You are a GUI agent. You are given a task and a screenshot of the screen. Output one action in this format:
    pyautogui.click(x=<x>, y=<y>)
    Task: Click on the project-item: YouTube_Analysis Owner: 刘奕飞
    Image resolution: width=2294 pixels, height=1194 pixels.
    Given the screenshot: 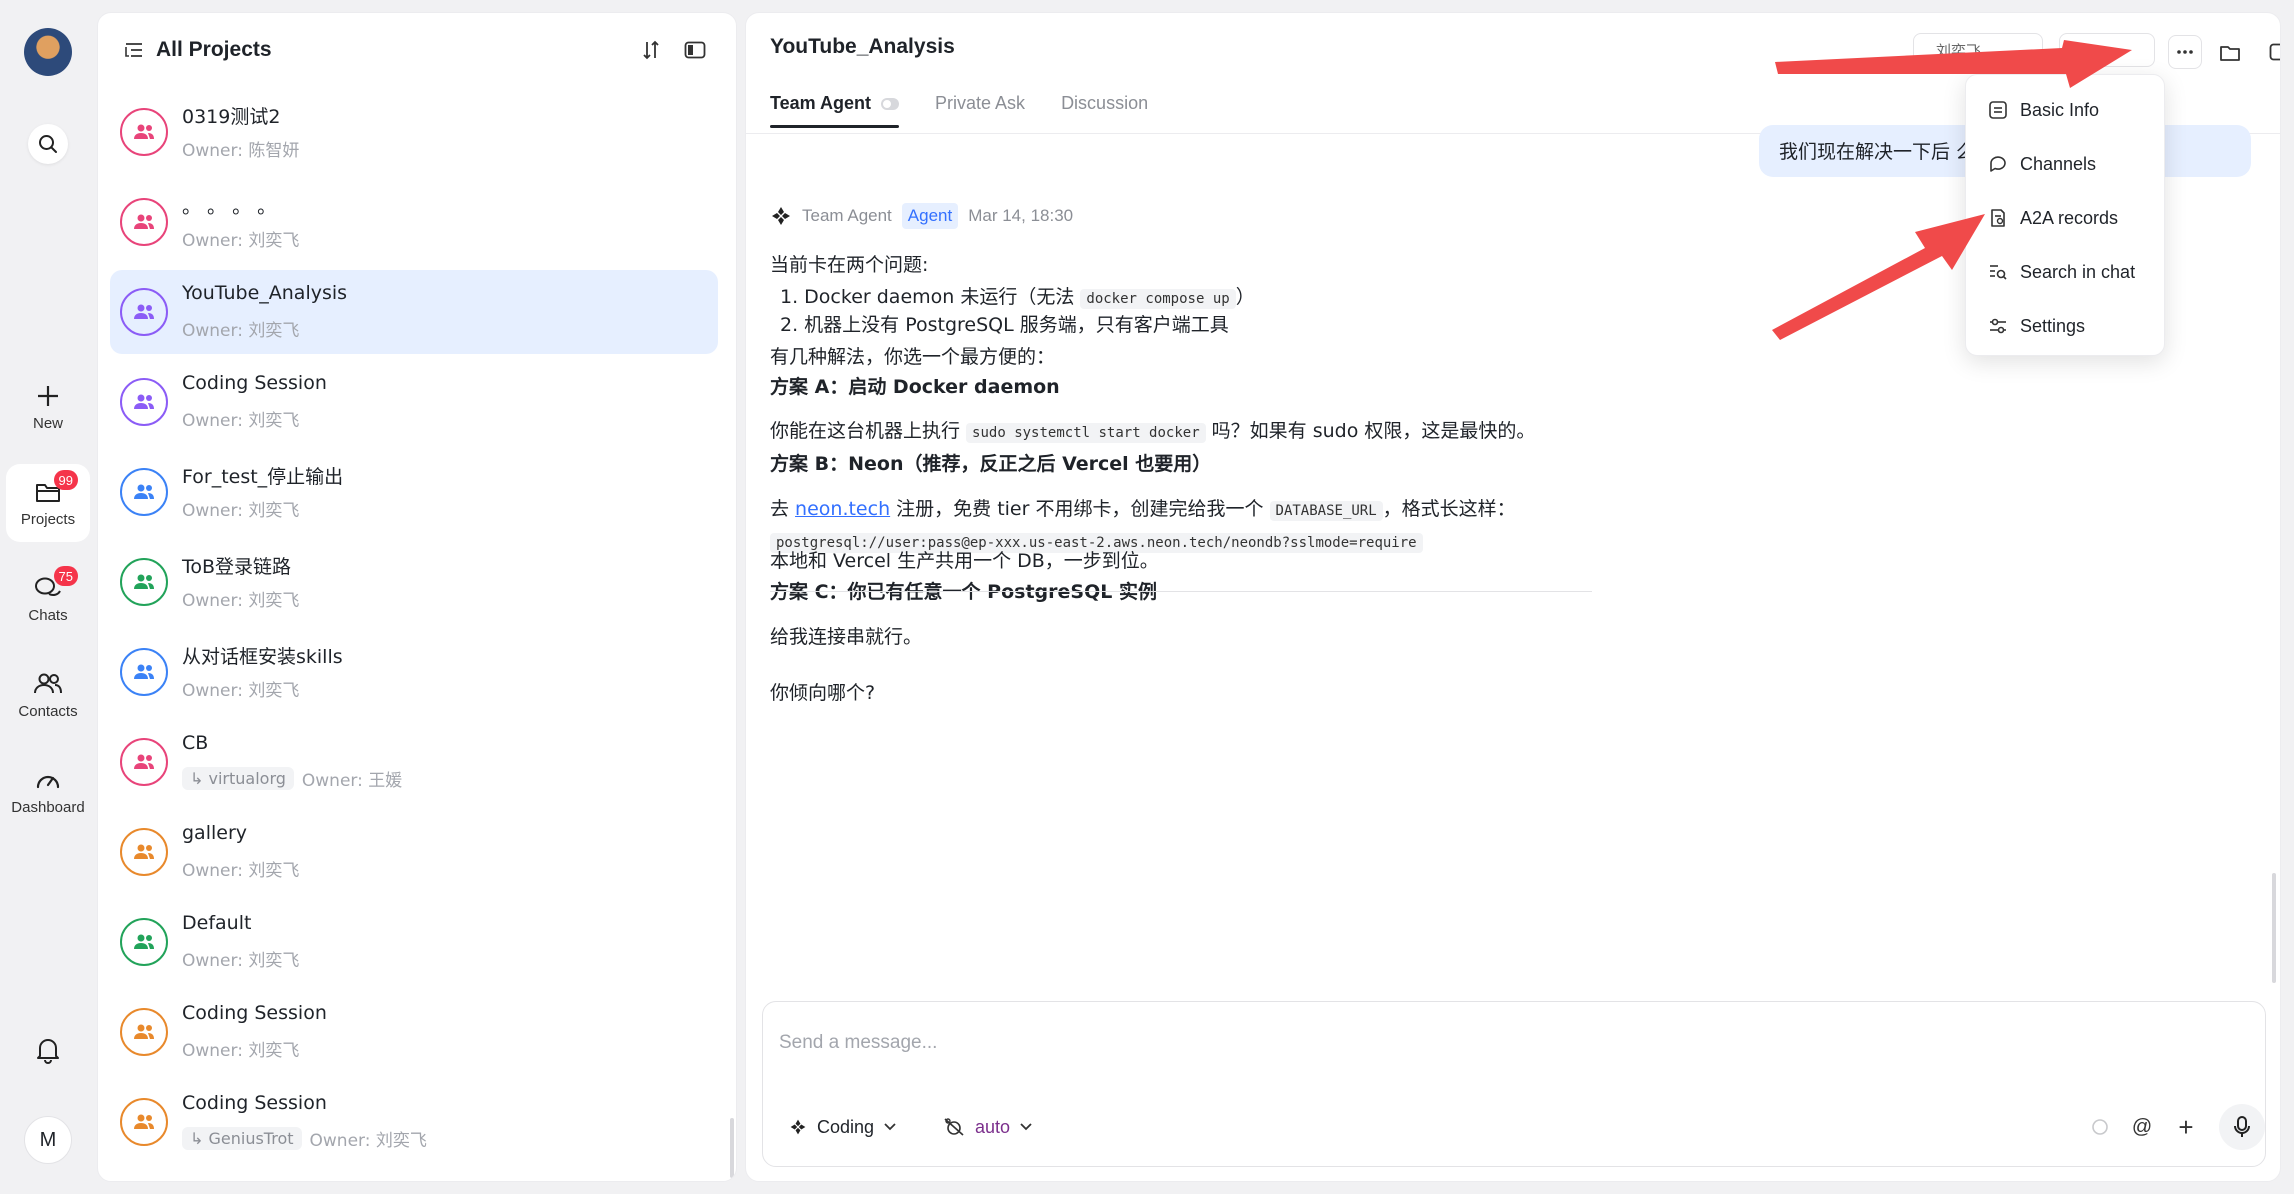 What is the action you would take?
    pyautogui.click(x=414, y=312)
    